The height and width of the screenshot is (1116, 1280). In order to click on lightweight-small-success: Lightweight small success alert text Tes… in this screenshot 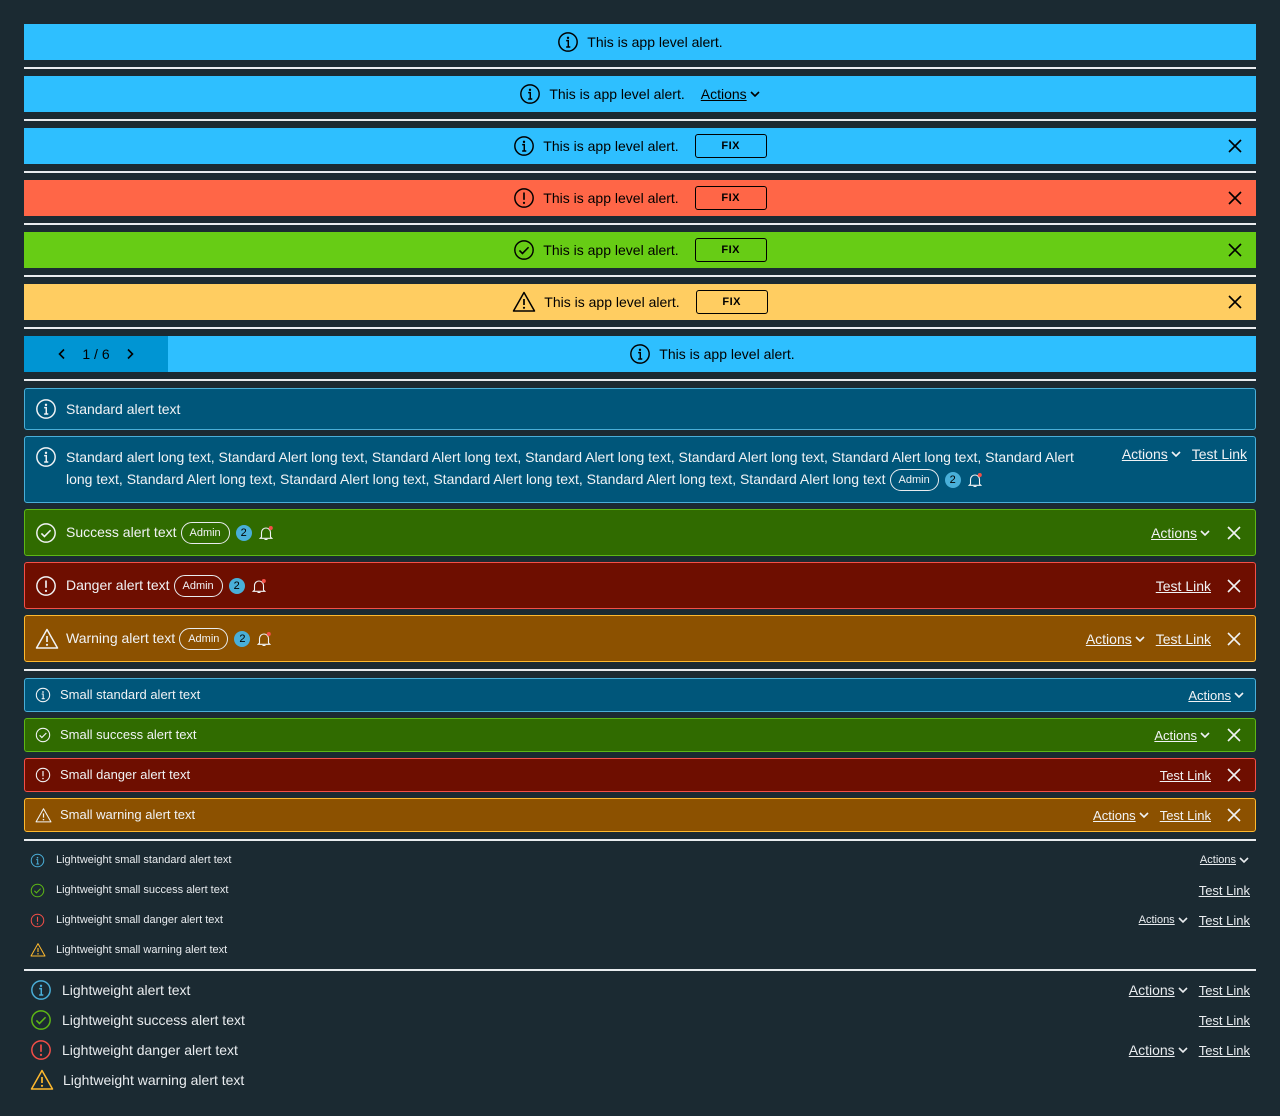, I will do `click(640, 890)`.